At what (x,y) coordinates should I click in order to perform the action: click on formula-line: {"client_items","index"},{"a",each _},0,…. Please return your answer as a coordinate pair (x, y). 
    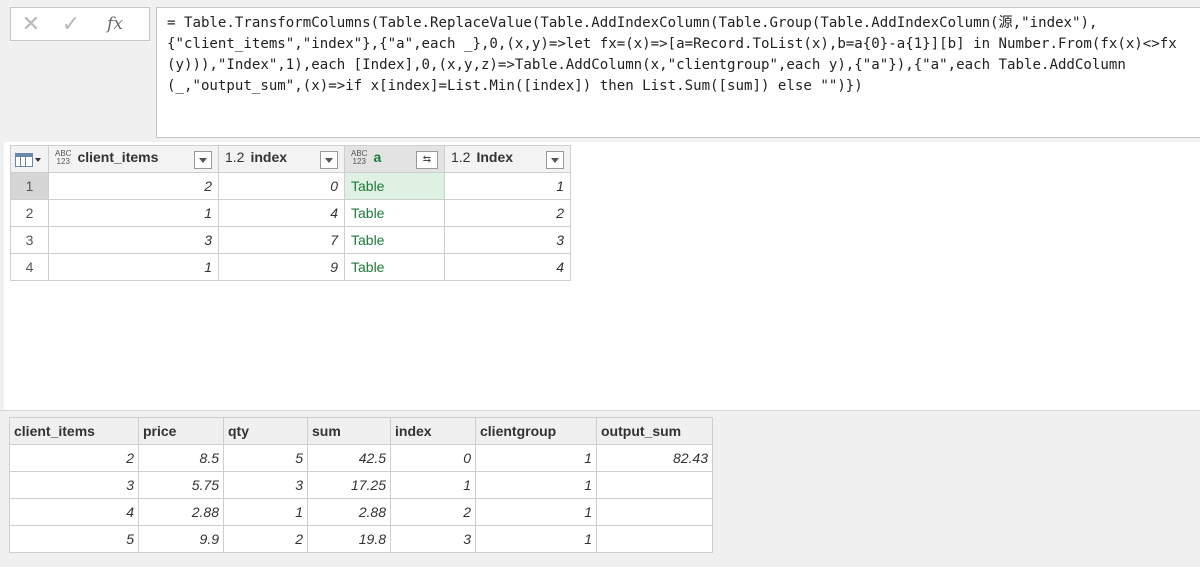
    Looking at the image, I should click on (672, 44).